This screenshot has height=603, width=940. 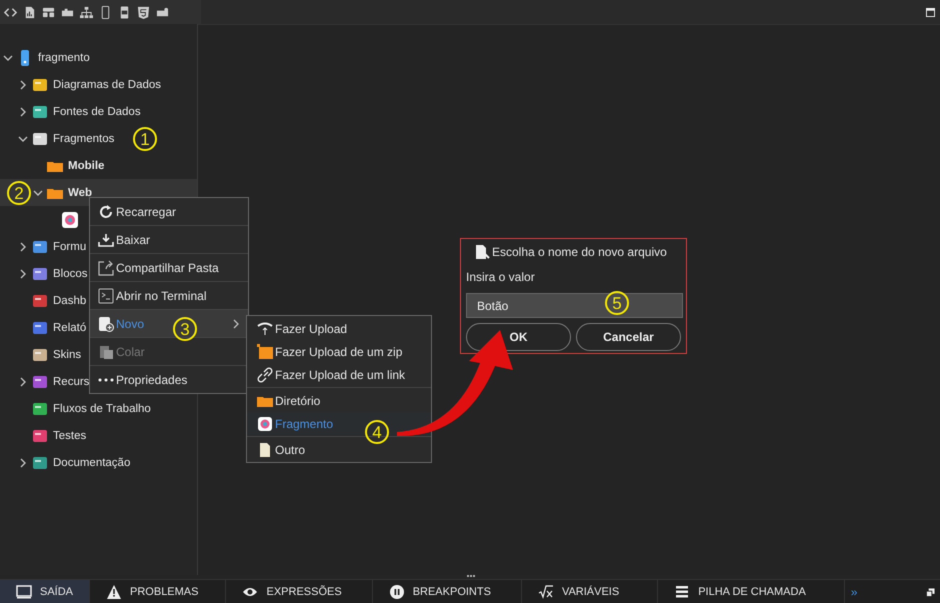 I want to click on tab-label: BREAKPOINTS, so click(x=451, y=592).